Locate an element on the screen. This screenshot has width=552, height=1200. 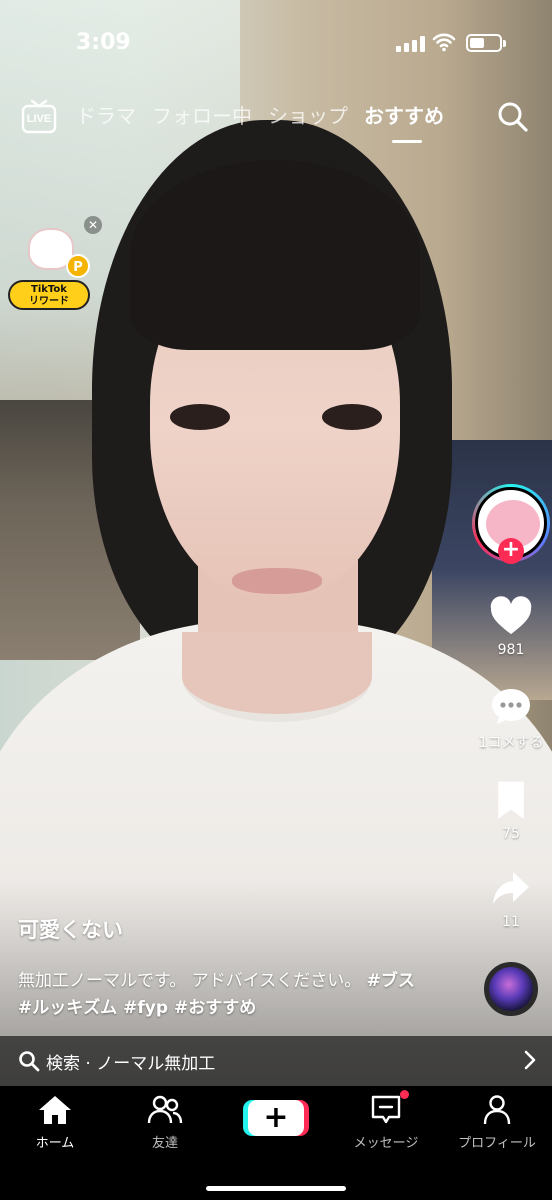
nav-home-label: ホーム is located at coordinates (55, 1143).